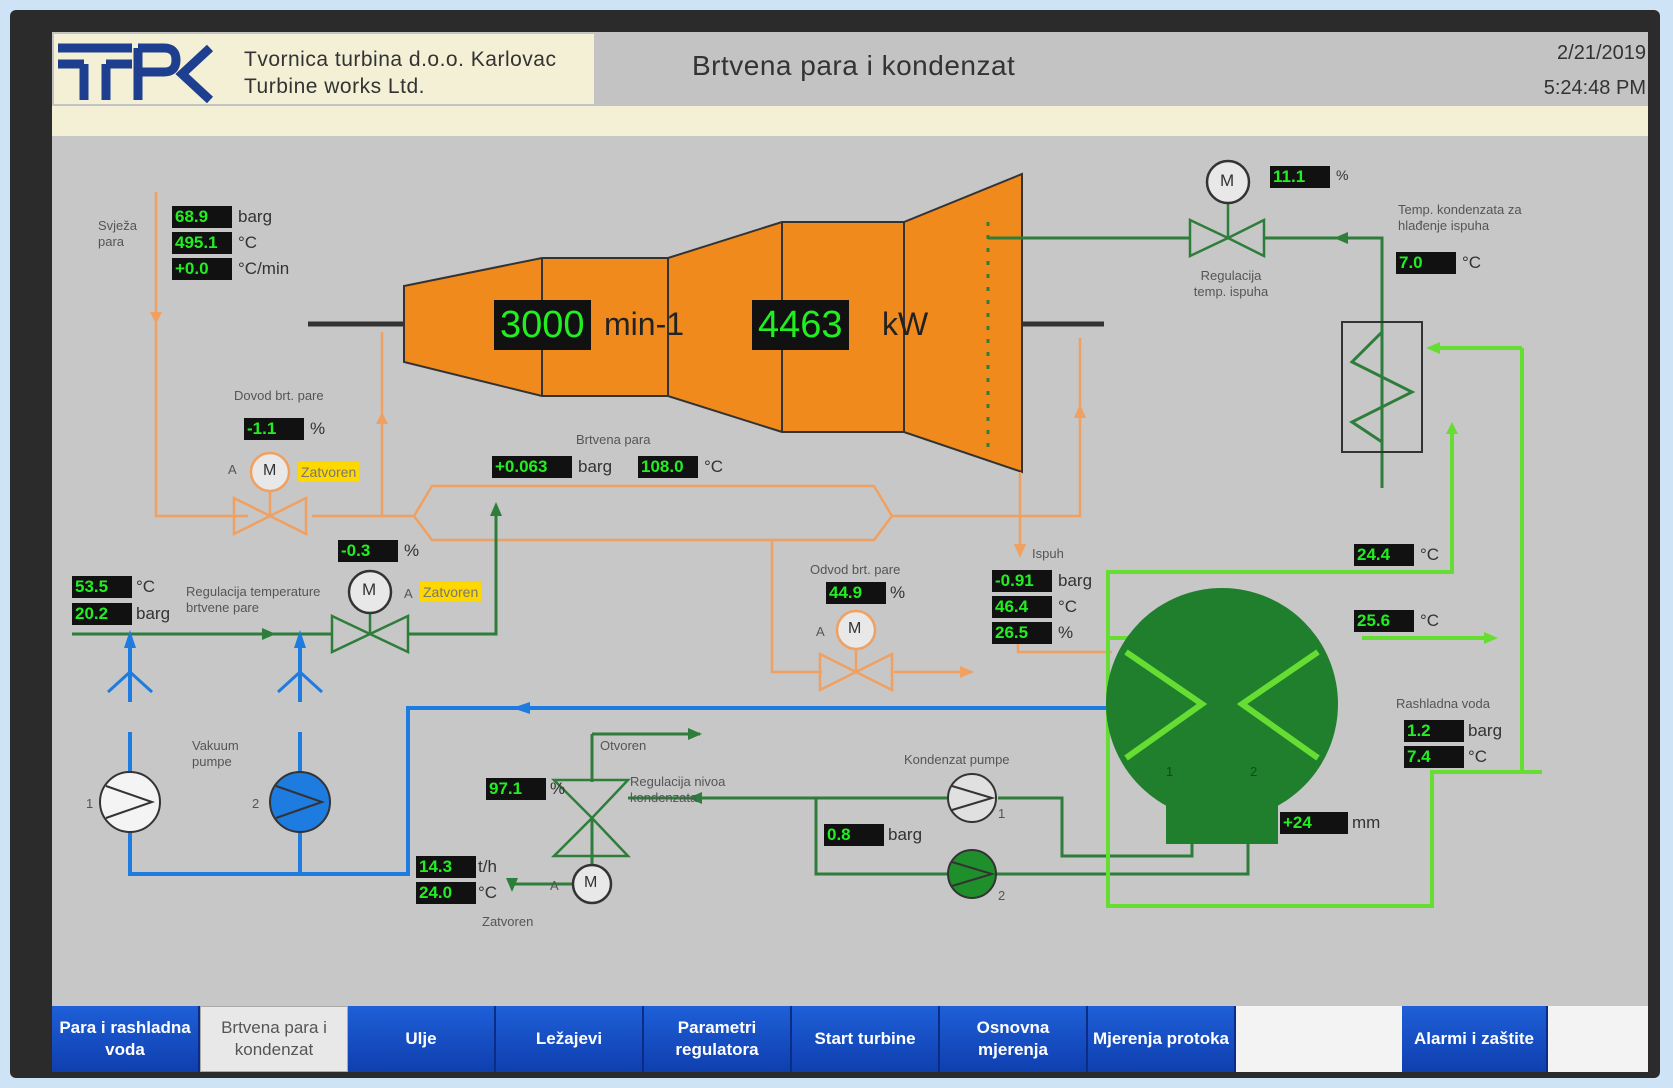 The width and height of the screenshot is (1673, 1088). What do you see at coordinates (516, 789) in the screenshot?
I see `level-reg-value: 97.1` at bounding box center [516, 789].